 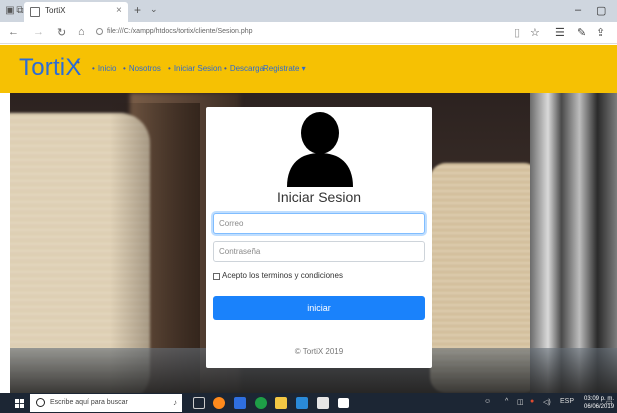 I want to click on brand-logo: TortiX, so click(x=50, y=68).